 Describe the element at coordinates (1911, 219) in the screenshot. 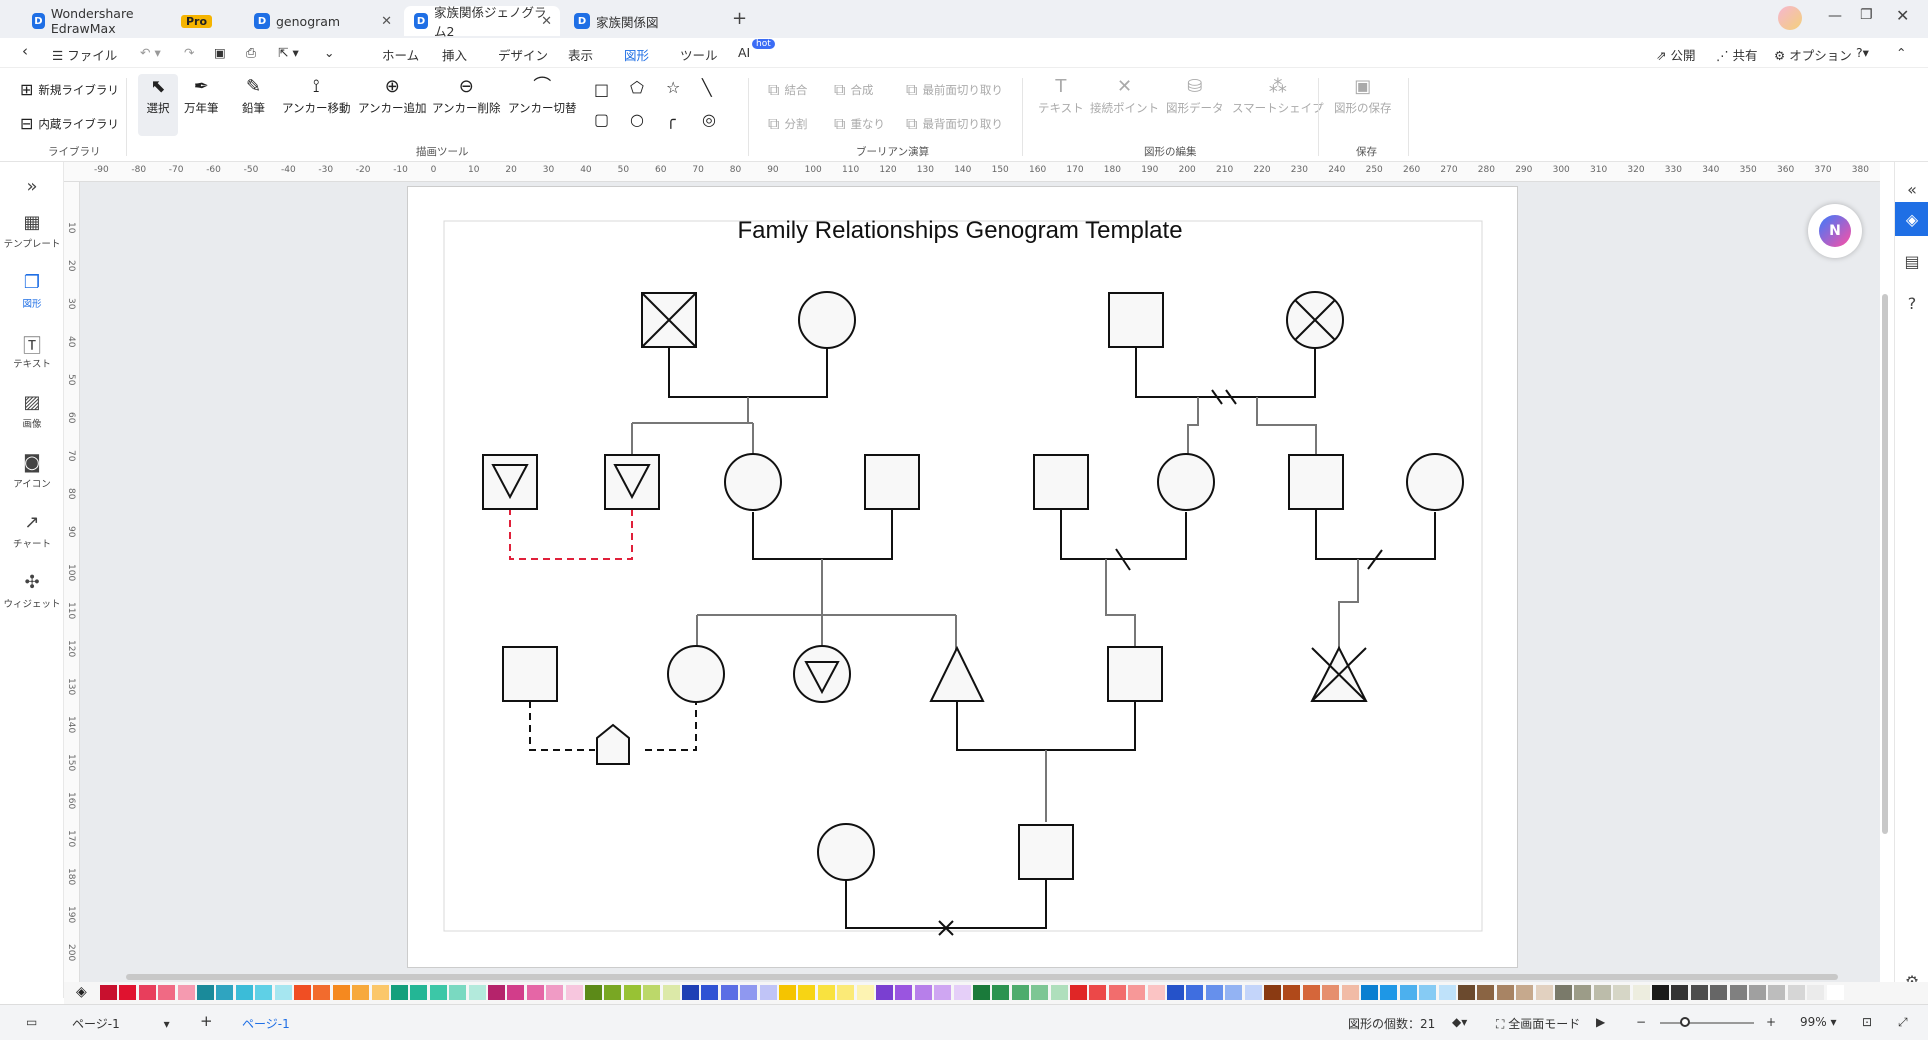

I see `style-panel-icon: ◈` at that location.